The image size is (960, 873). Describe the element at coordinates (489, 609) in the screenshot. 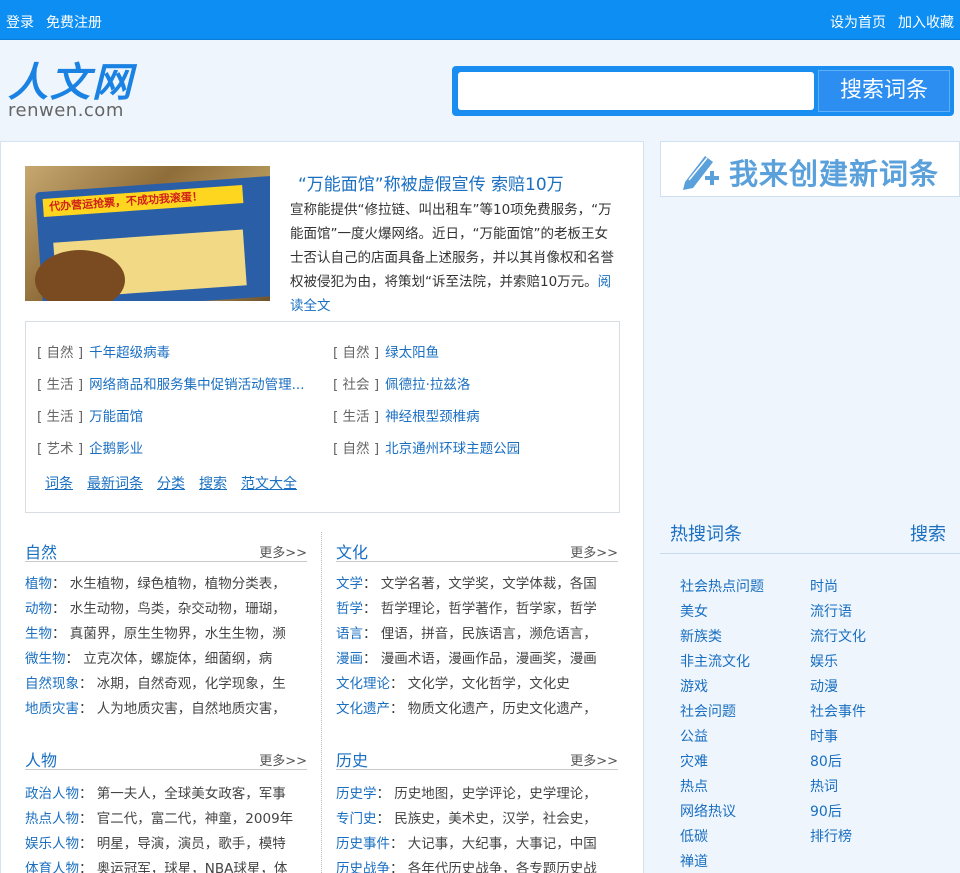

I see `subcategory-items: 哲学理论，哲学著作，哲学家，哲学` at that location.